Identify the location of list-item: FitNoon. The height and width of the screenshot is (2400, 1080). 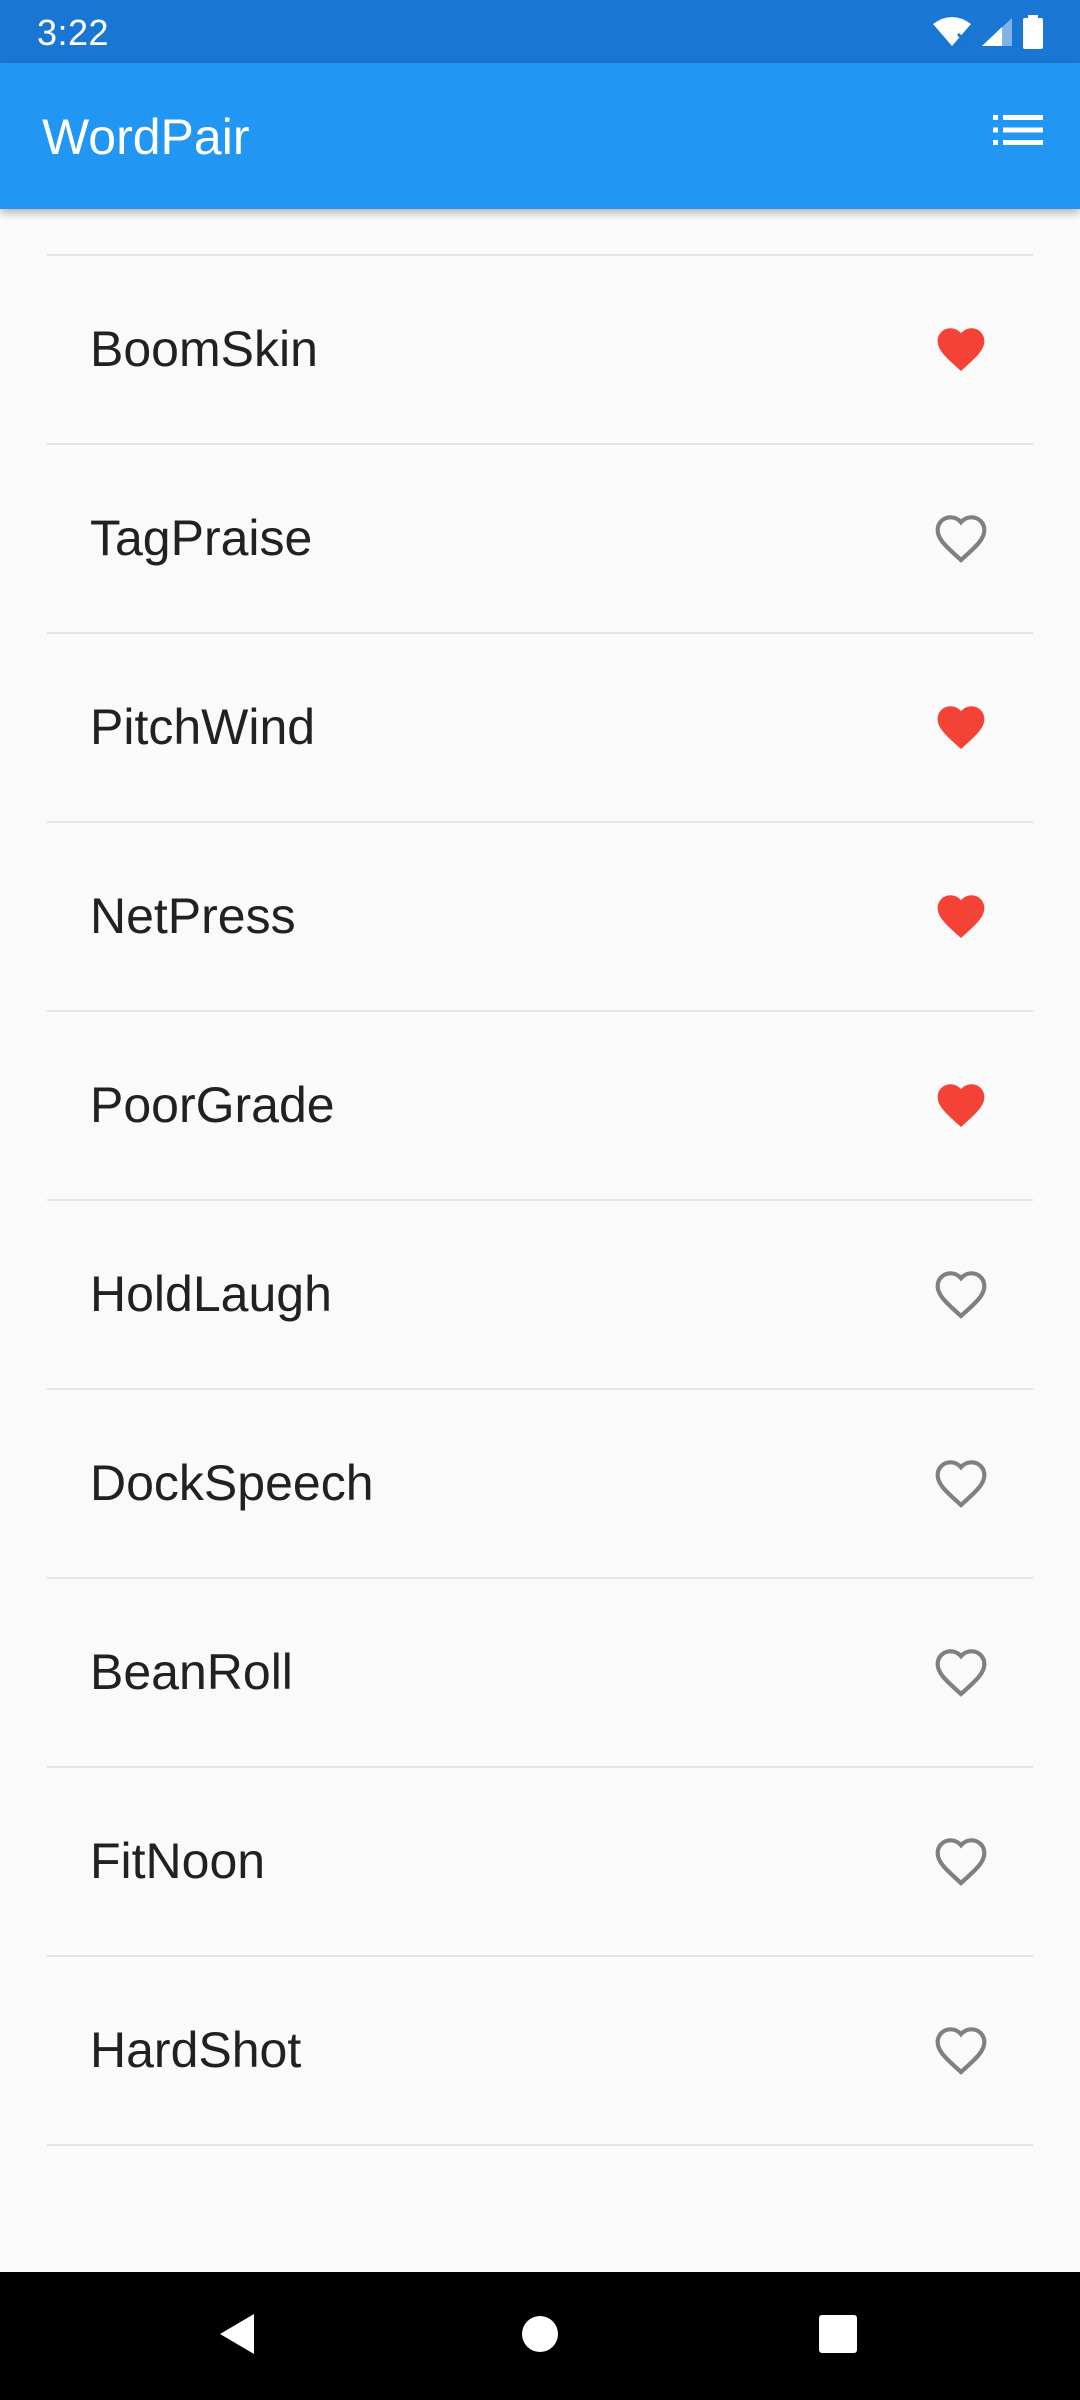
(540, 1862).